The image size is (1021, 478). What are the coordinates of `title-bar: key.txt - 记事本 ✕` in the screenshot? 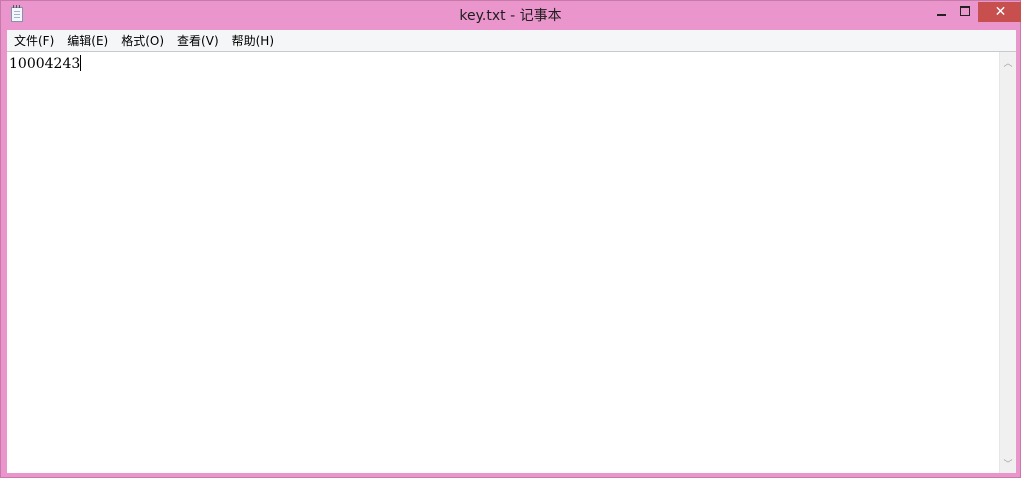 It's located at (511, 15).